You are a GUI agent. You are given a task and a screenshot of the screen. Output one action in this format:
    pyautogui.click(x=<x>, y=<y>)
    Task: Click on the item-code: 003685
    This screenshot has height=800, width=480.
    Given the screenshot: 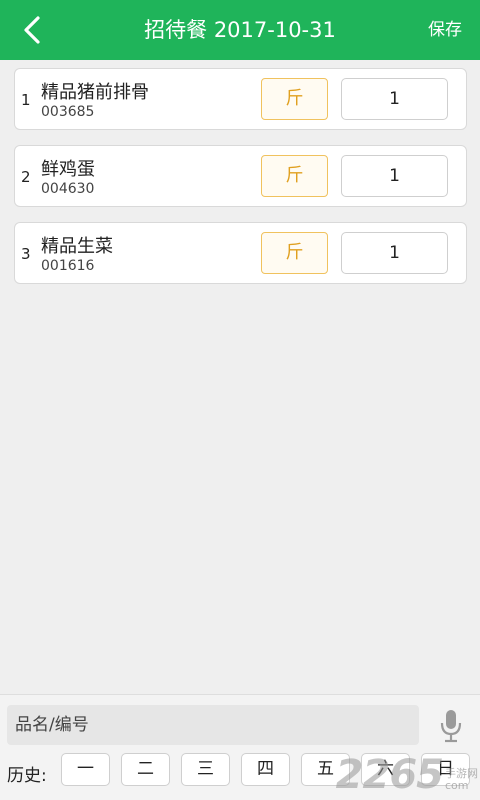 What is the action you would take?
    pyautogui.click(x=68, y=112)
    